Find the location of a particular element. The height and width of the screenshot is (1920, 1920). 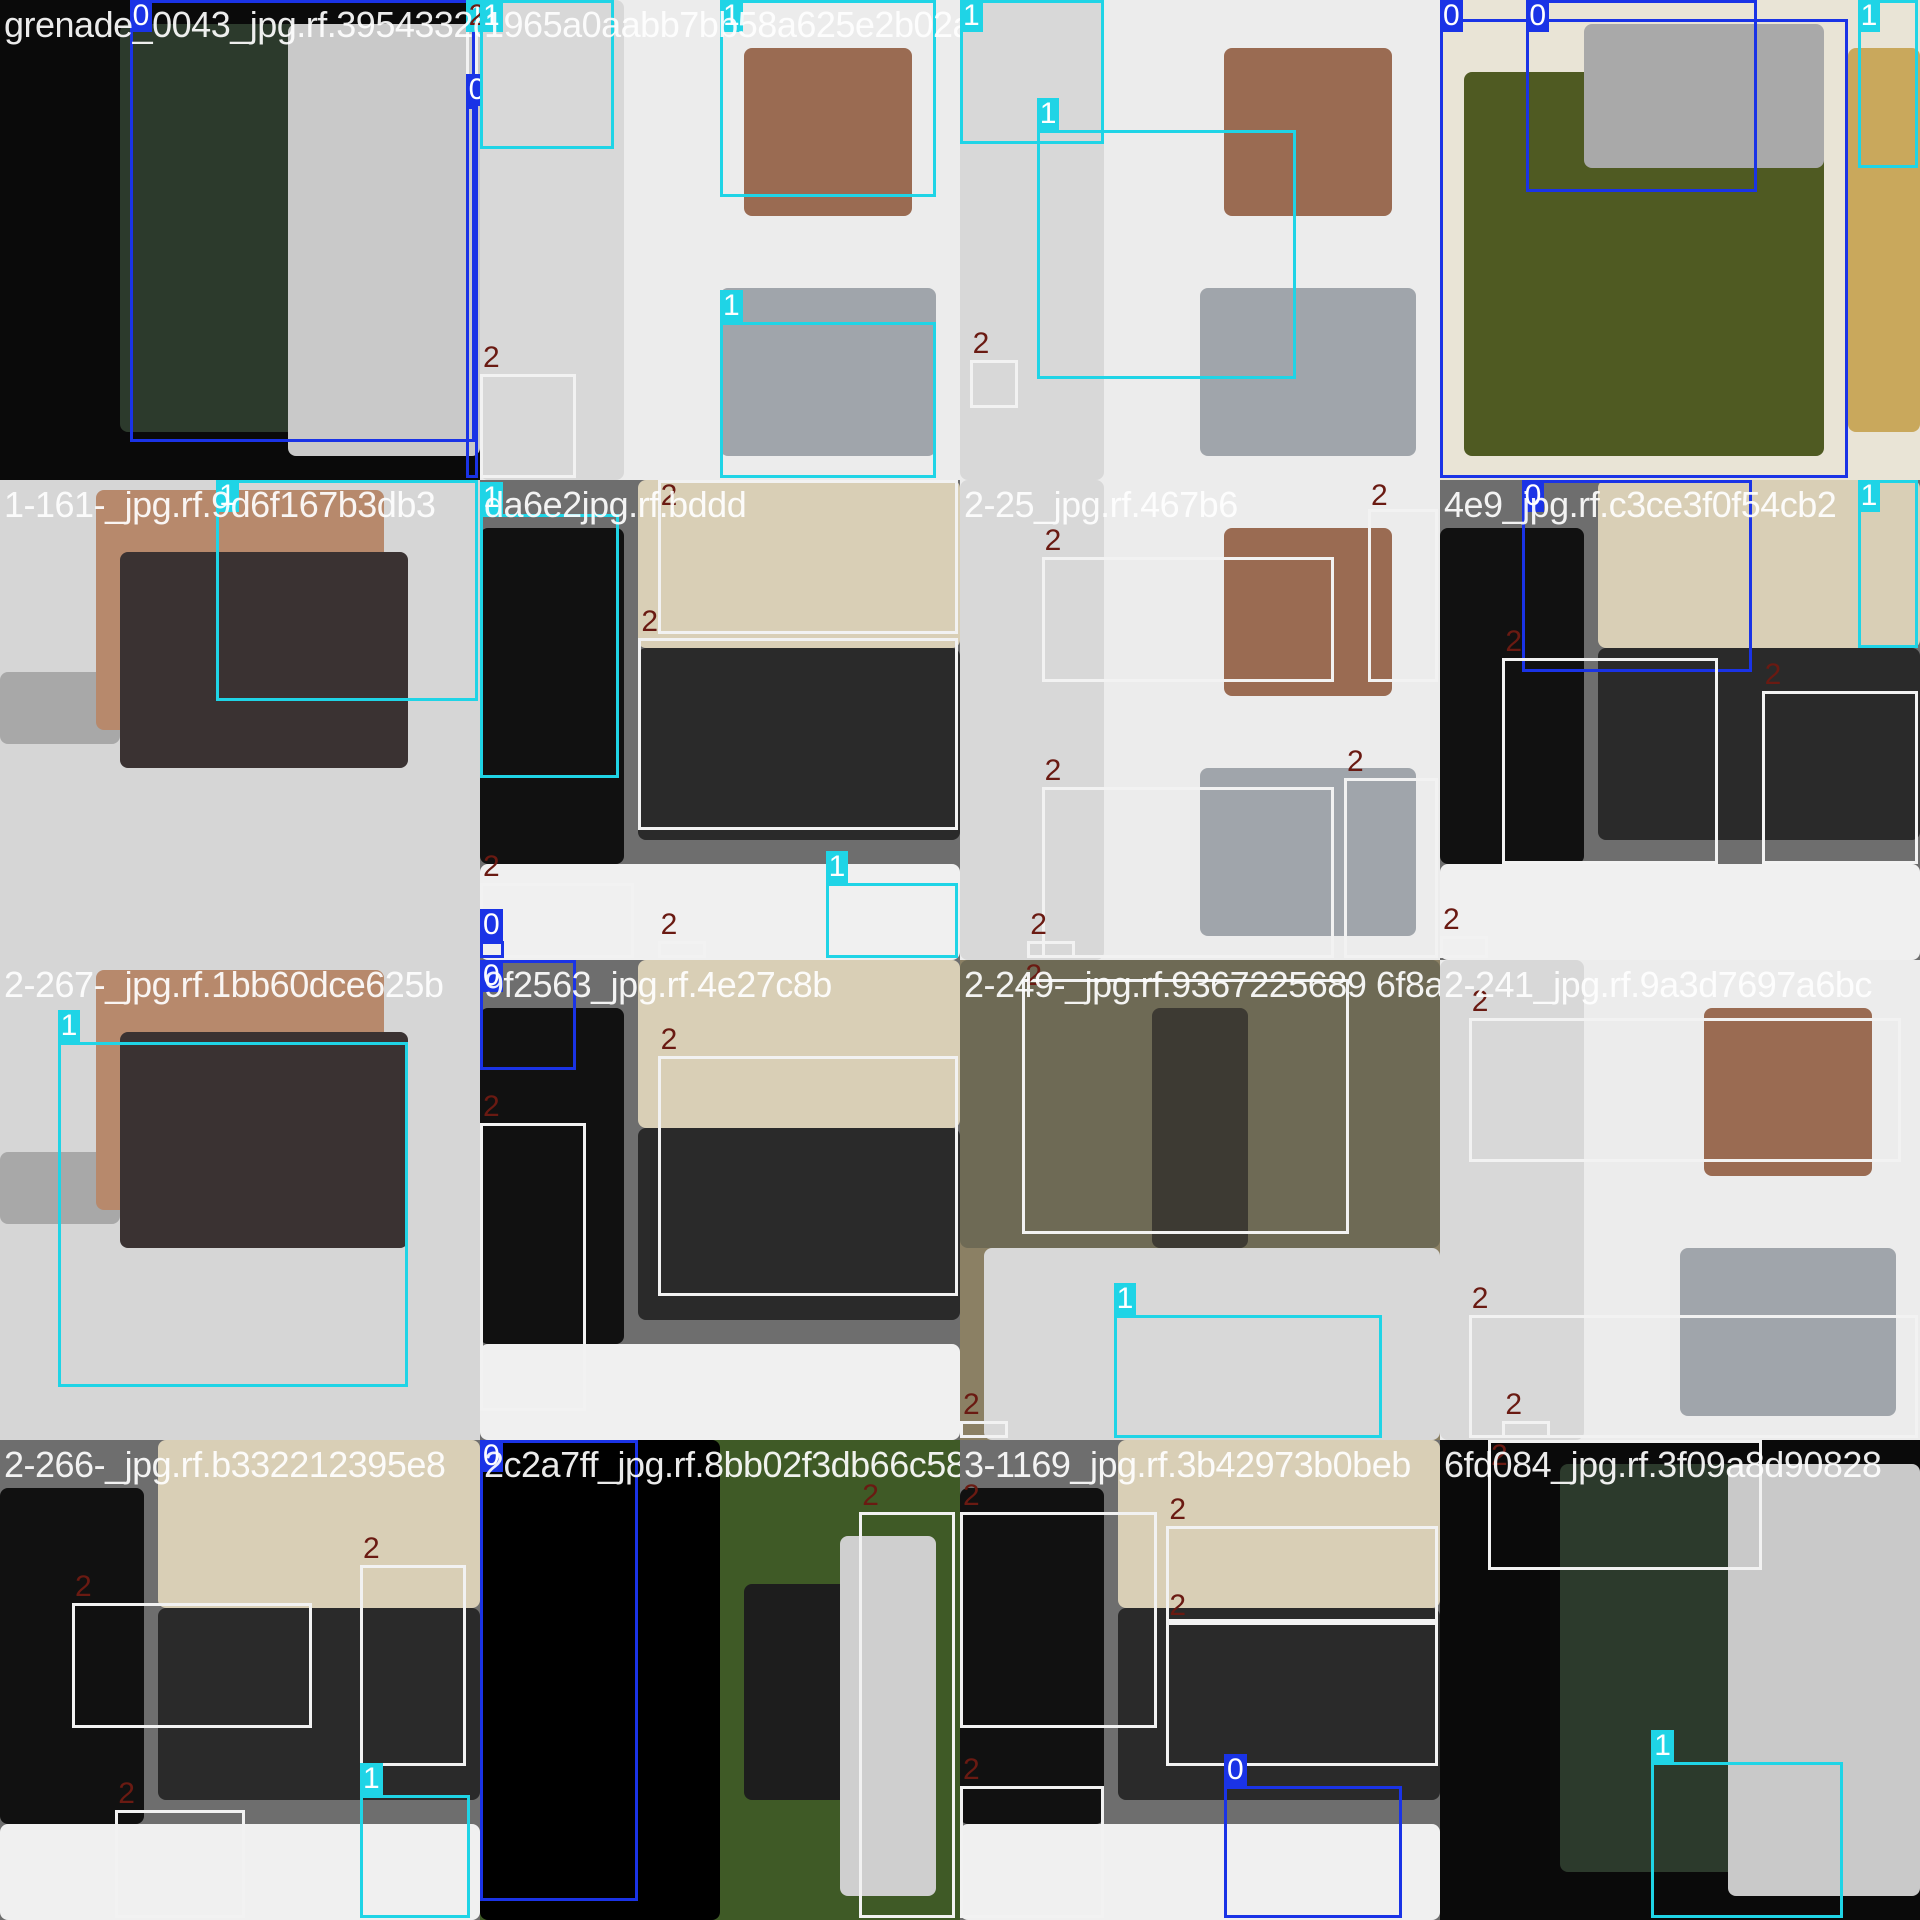

mosaic-tile: 1 2 2 2 1 2 0 da6e2jpg.rf.bddd is located at coordinates (720, 720).